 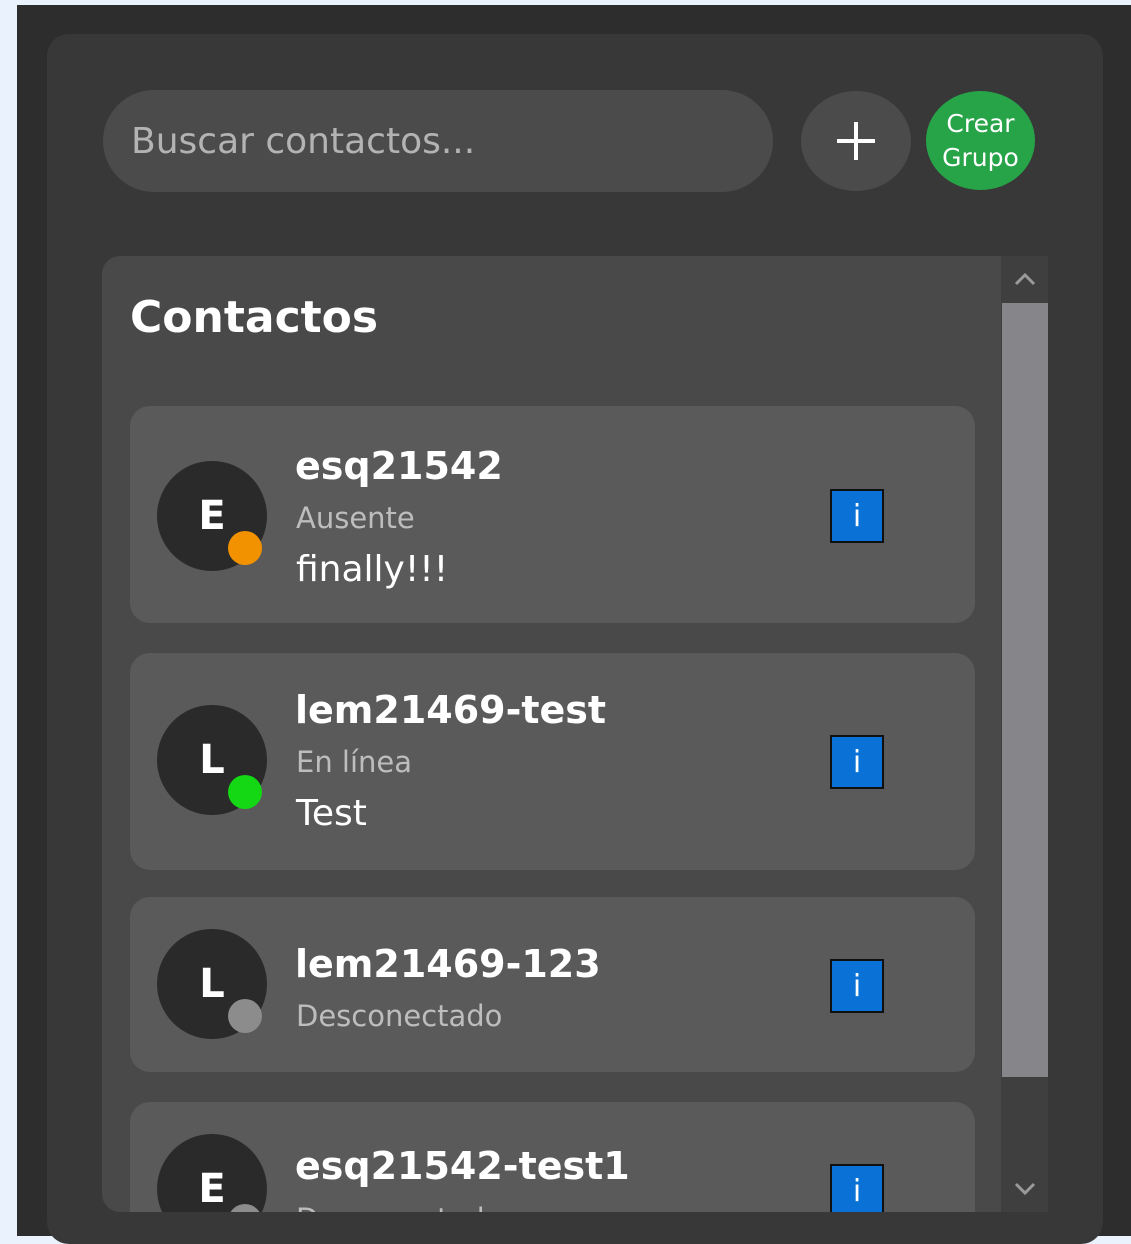 I want to click on scroll-down-button, so click(x=1024, y=1189).